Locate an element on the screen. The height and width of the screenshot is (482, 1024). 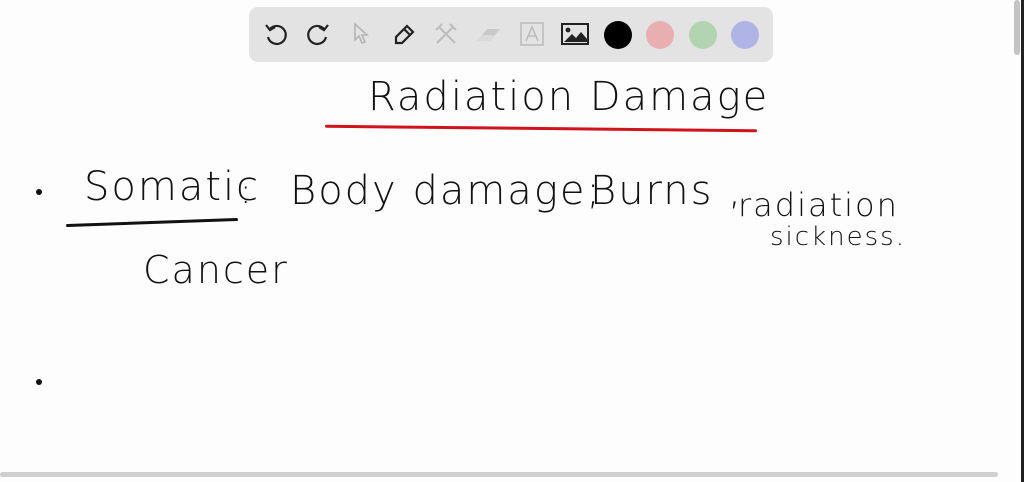
redo-icon is located at coordinates (318, 35).